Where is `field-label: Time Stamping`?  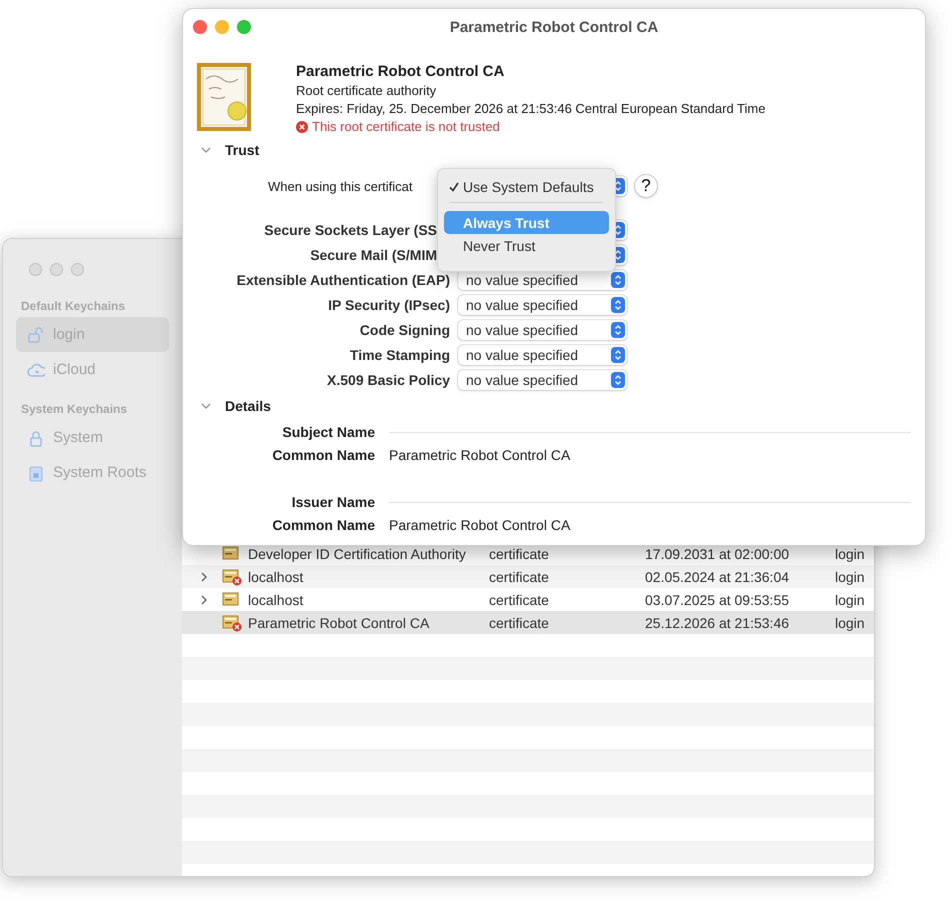 field-label: Time Stamping is located at coordinates (400, 355).